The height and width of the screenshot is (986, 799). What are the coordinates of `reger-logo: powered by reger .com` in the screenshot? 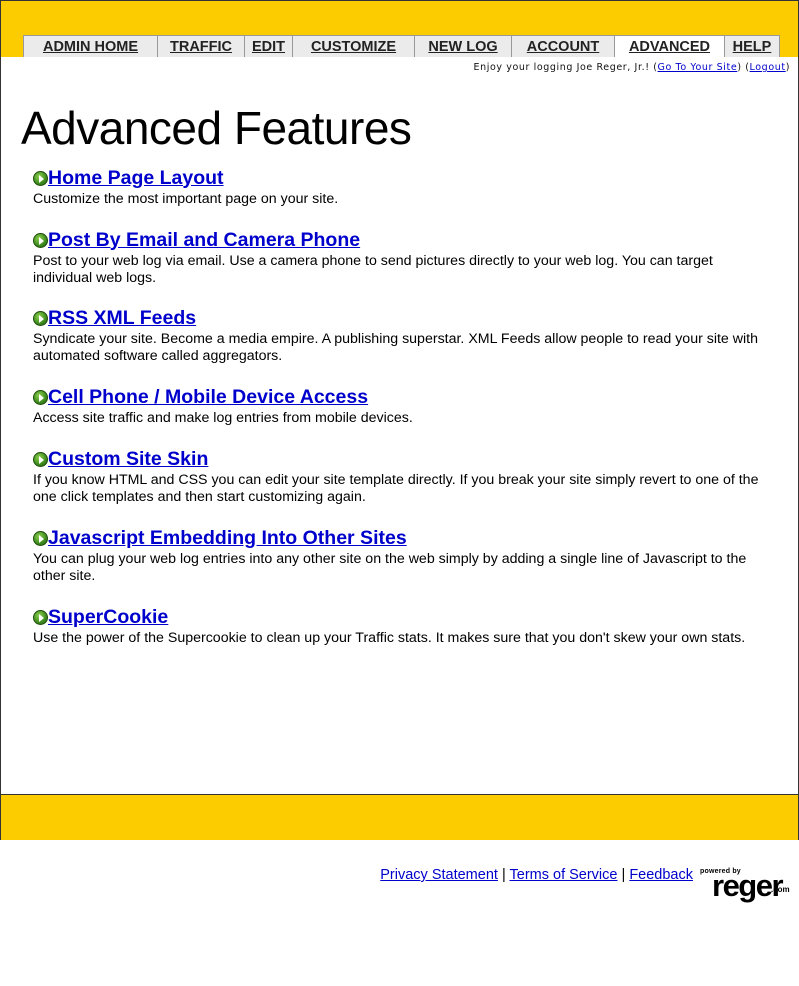 It's located at (745, 888).